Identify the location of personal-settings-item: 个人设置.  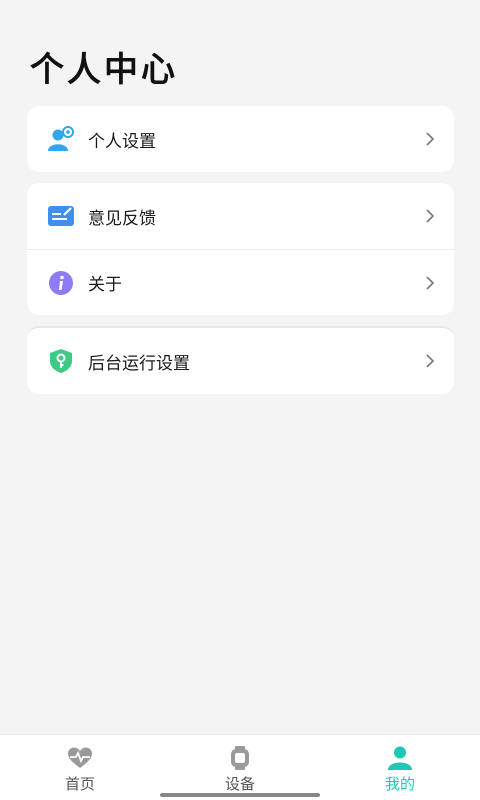
(240, 139).